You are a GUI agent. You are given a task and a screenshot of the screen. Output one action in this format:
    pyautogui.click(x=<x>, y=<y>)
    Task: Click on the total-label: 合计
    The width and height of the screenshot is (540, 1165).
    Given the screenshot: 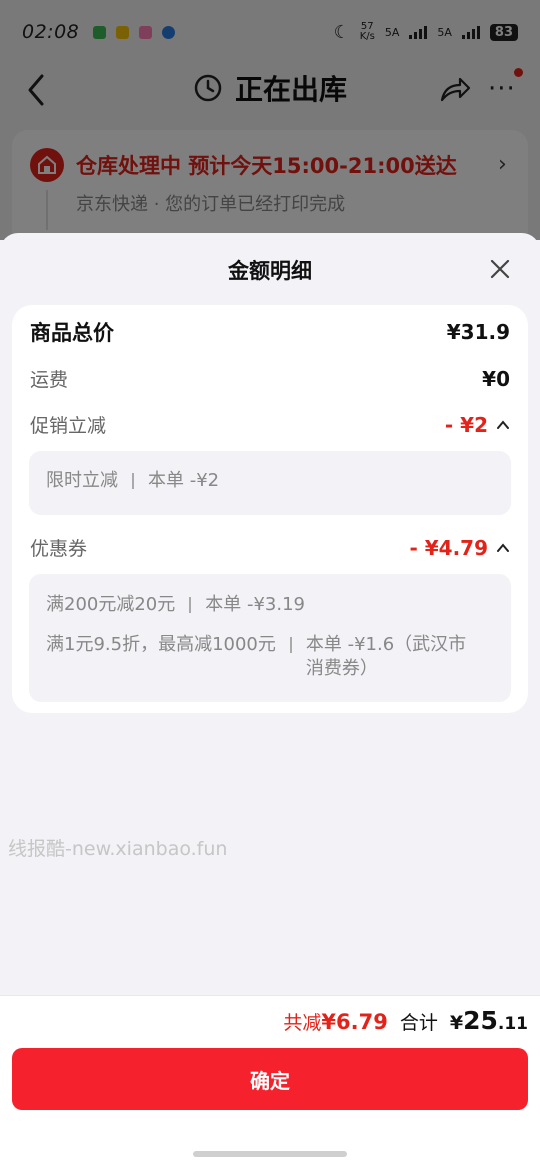 What is the action you would take?
    pyautogui.click(x=418, y=1023)
    